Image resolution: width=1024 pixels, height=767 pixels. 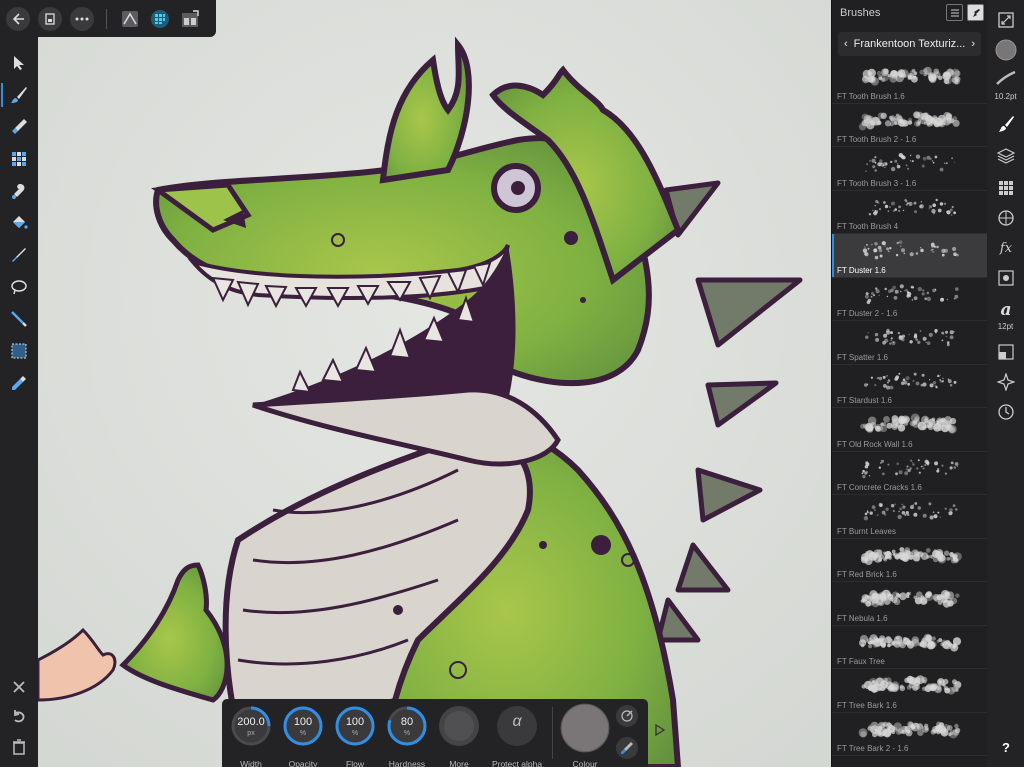 I want to click on hardness-value: 80, so click(x=407, y=722).